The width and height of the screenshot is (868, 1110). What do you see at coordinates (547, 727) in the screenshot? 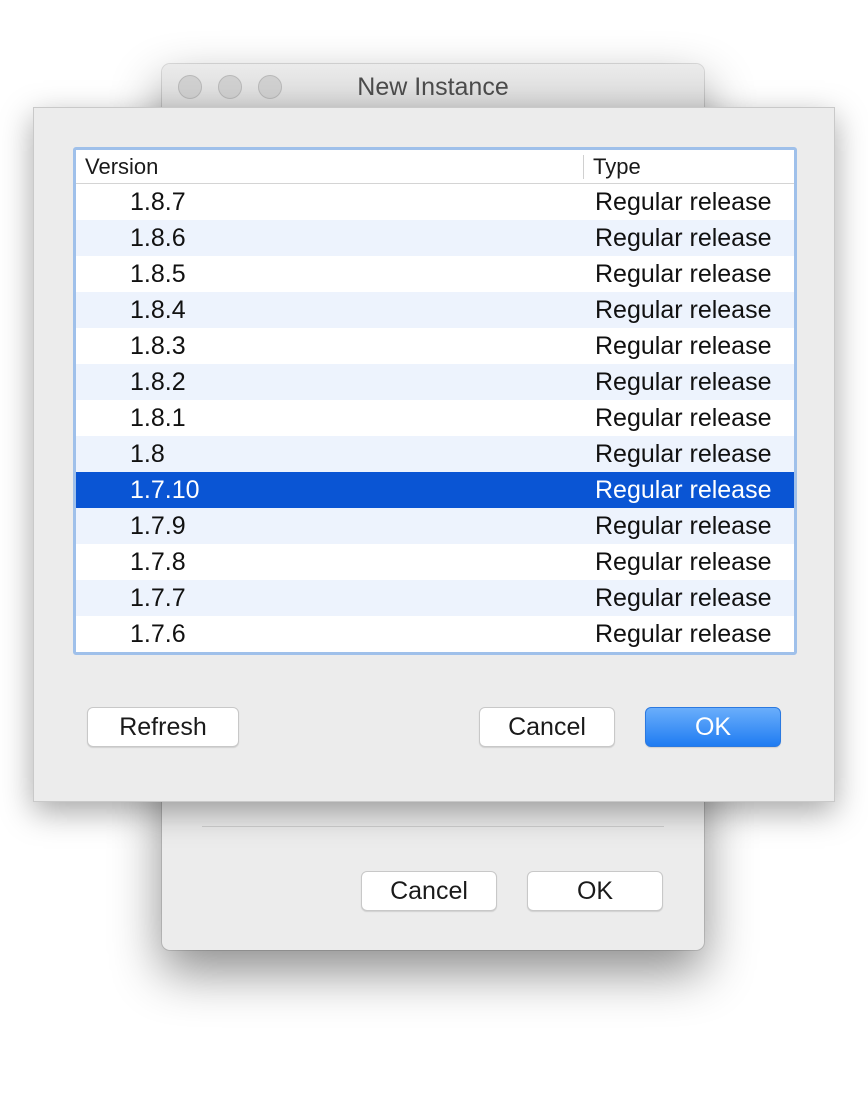
I see `cancel-button: Cancel` at bounding box center [547, 727].